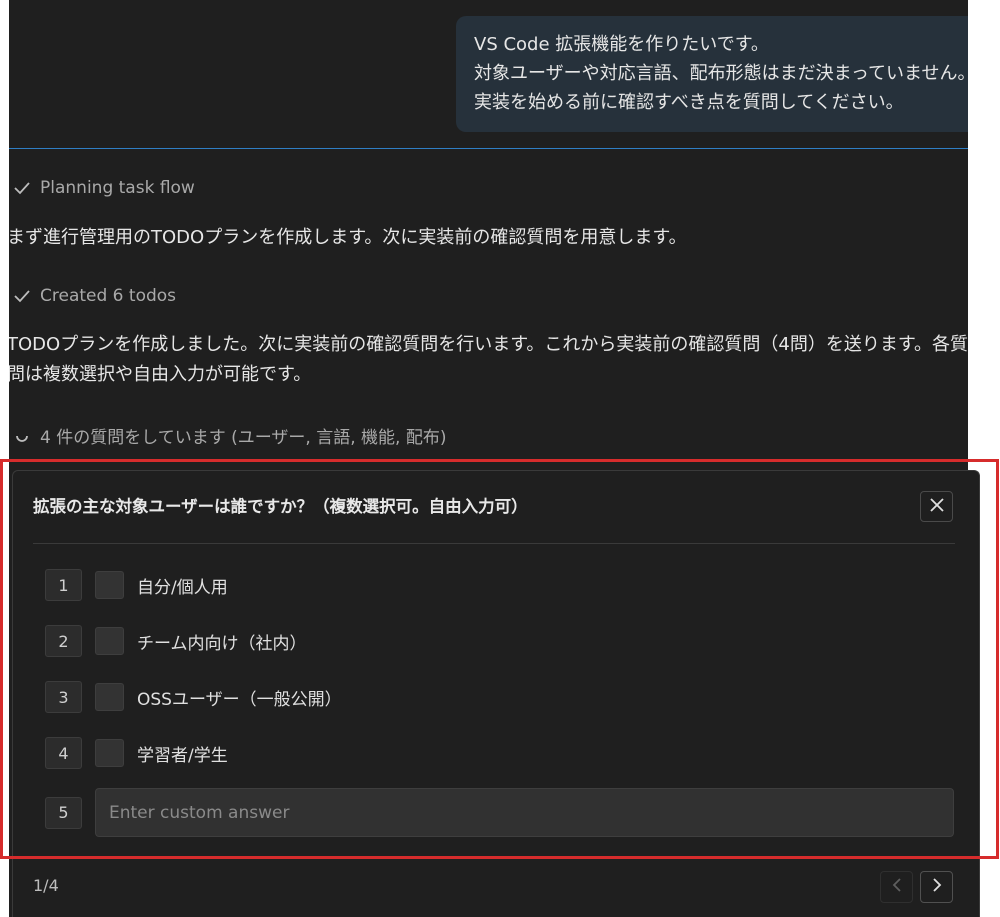  What do you see at coordinates (117, 188) in the screenshot?
I see `step-label: Planning task flow` at bounding box center [117, 188].